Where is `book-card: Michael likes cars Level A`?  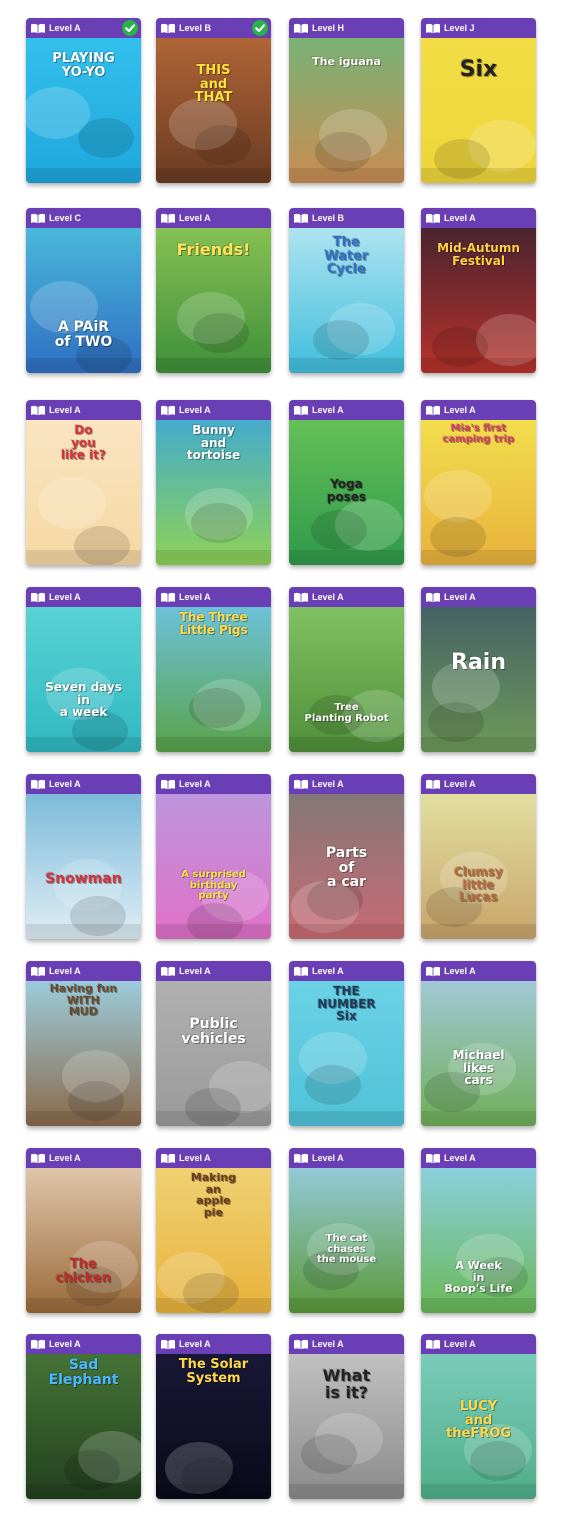 book-card: Michael likes cars Level A is located at coordinates (478, 1043).